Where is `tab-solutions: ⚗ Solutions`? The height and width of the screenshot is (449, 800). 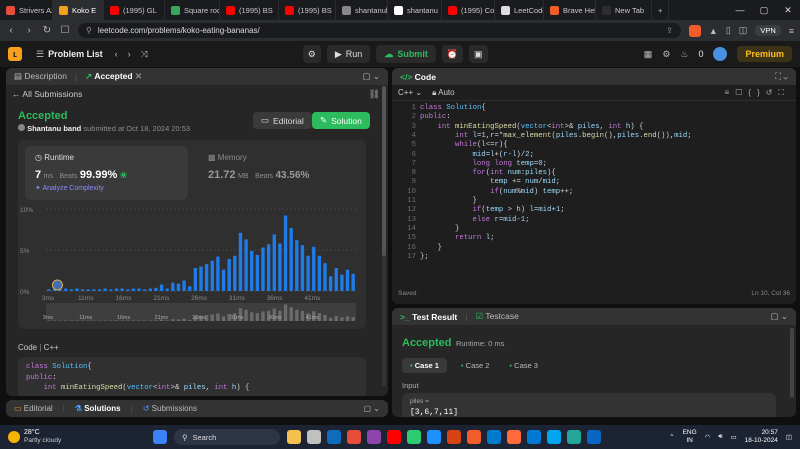
tab-solutions: ⚗ Solutions is located at coordinates (98, 408).